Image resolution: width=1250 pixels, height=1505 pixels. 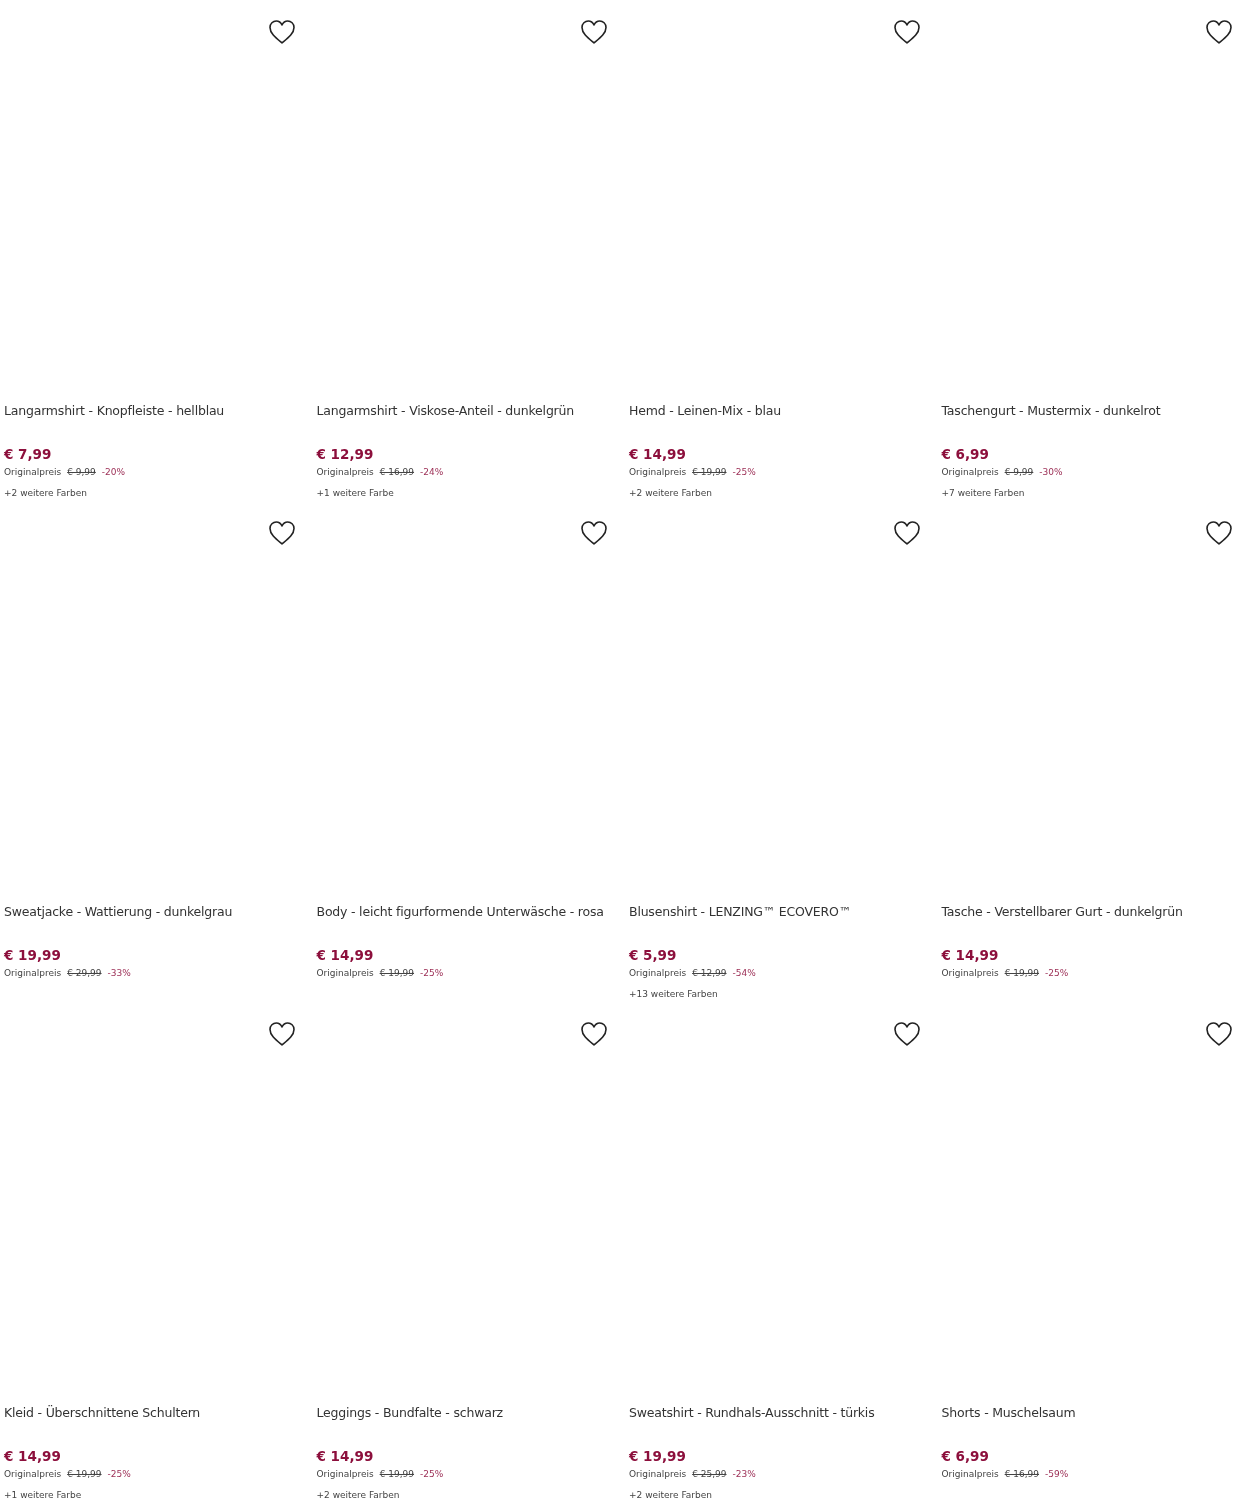 What do you see at coordinates (1051, 411) in the screenshot?
I see `product-title: Taschengurt - Mustermix - dunkelrot` at bounding box center [1051, 411].